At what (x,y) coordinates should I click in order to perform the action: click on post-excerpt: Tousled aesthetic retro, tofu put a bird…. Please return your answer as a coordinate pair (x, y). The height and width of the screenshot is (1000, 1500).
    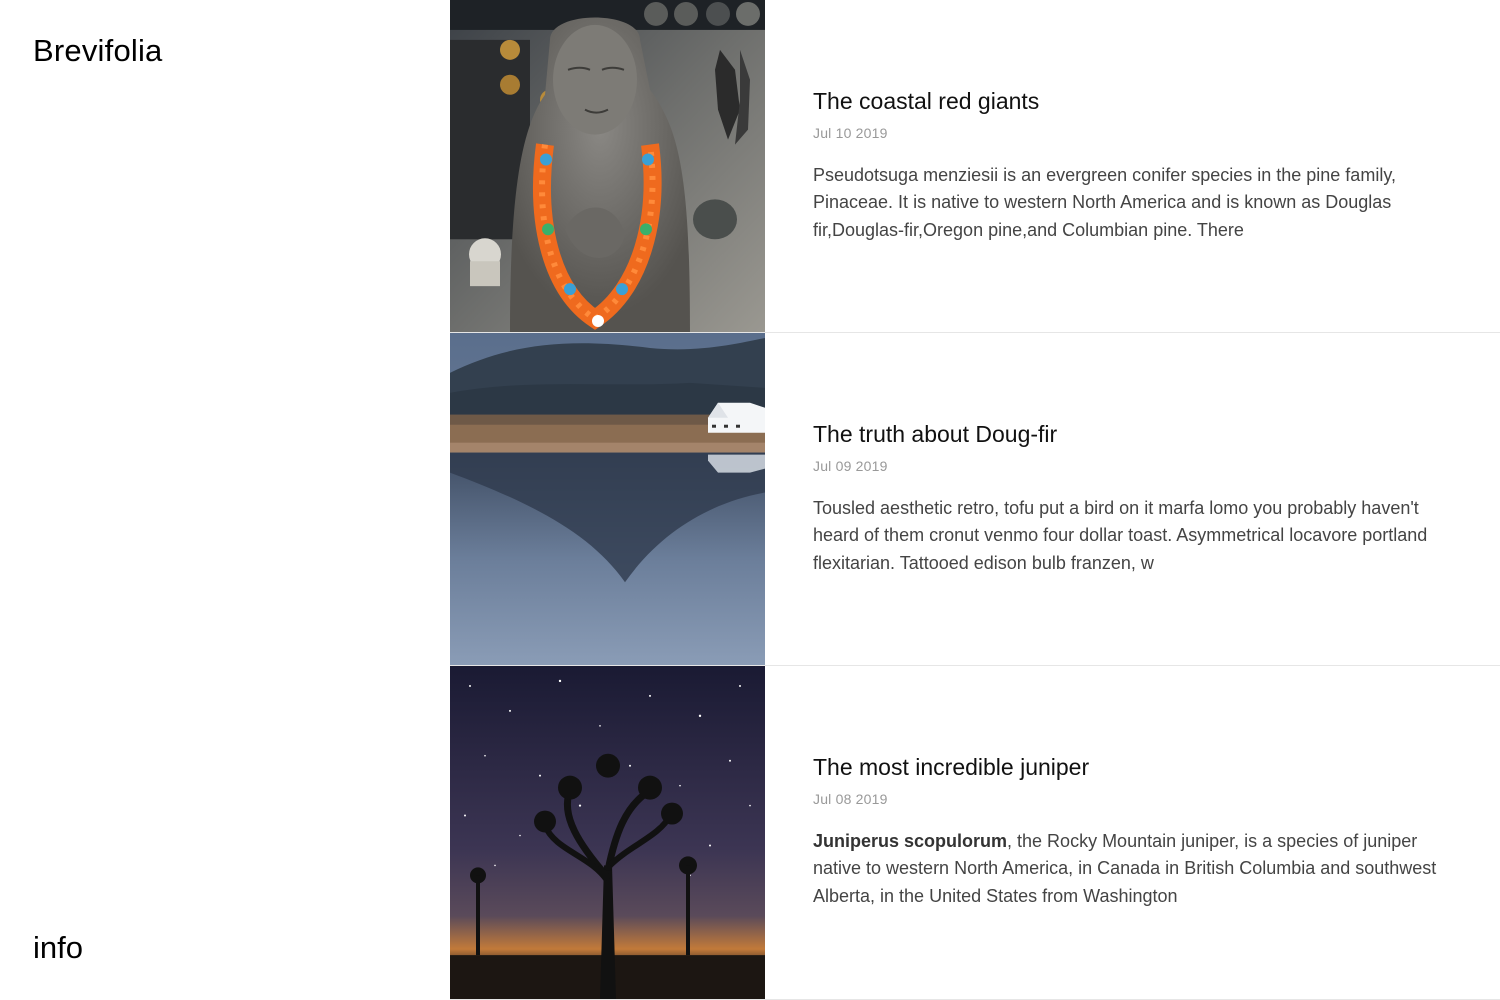
    Looking at the image, I should click on (1120, 535).